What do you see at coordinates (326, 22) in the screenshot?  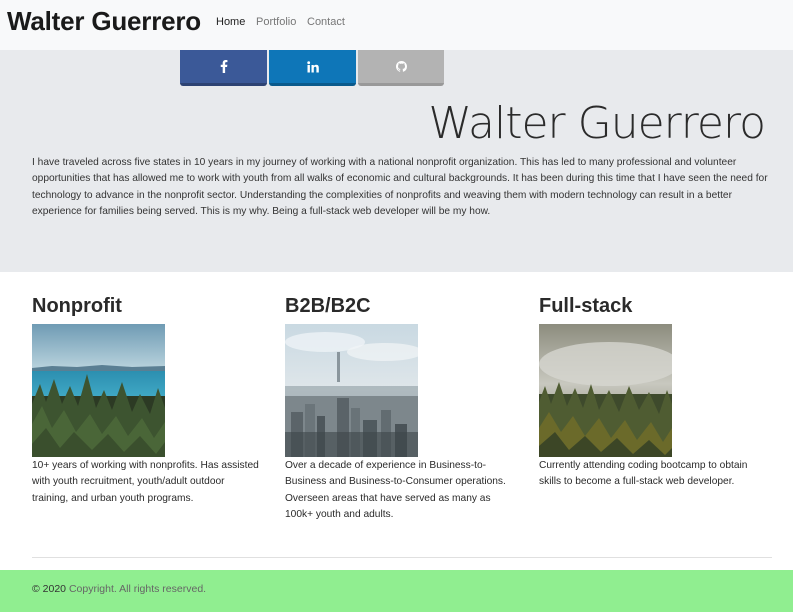 I see `nav-contact-link: Contact` at bounding box center [326, 22].